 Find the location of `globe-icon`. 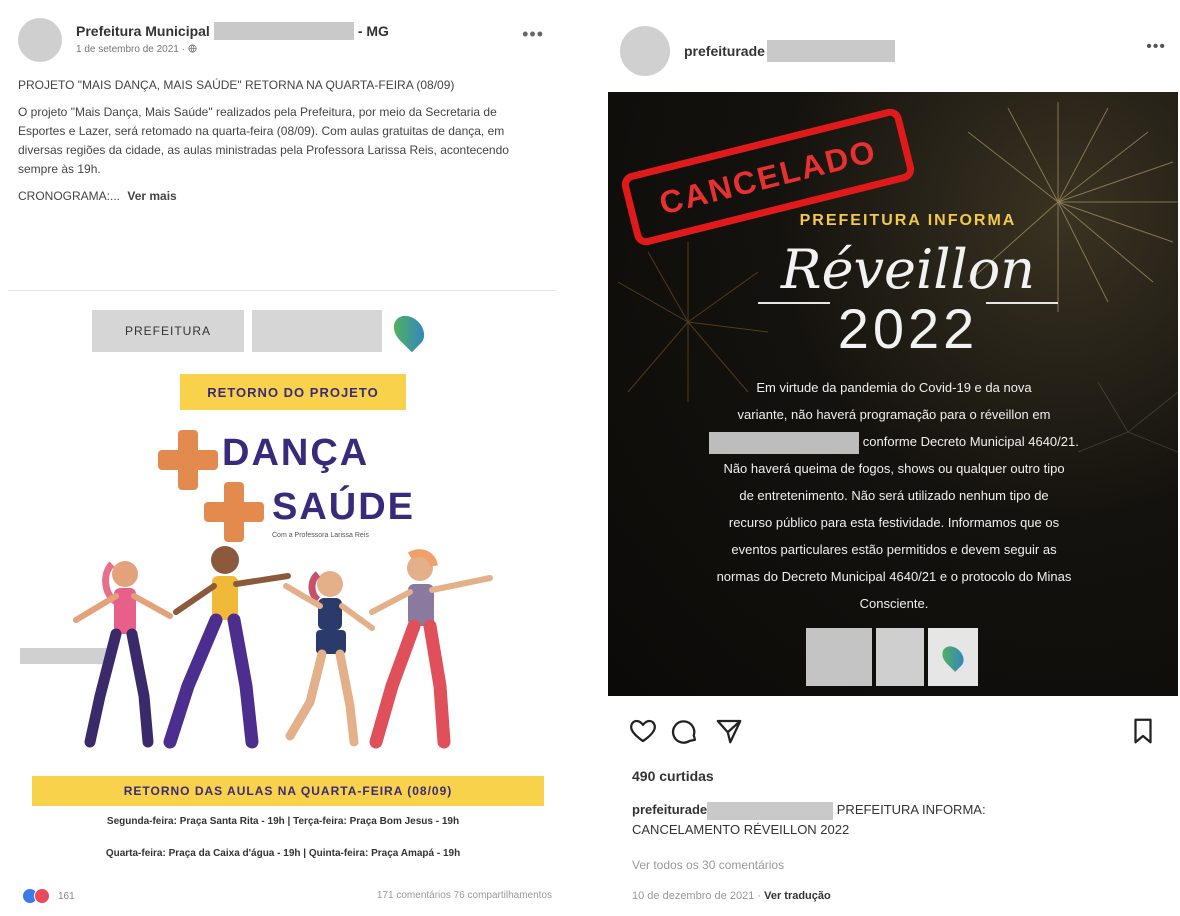

globe-icon is located at coordinates (192, 48).